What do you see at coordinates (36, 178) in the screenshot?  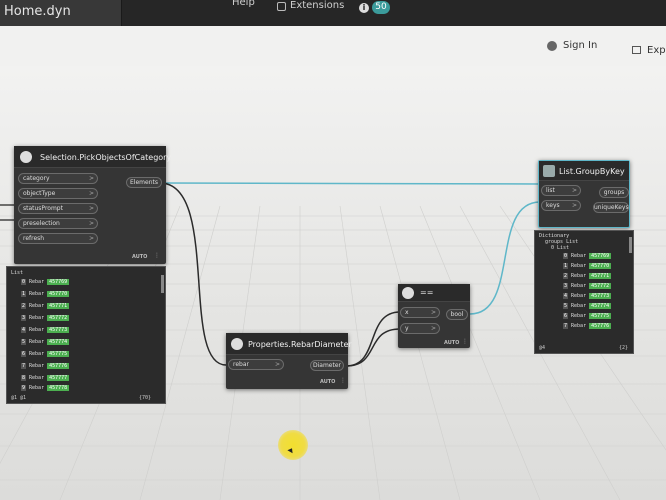 I see `port-label: category` at bounding box center [36, 178].